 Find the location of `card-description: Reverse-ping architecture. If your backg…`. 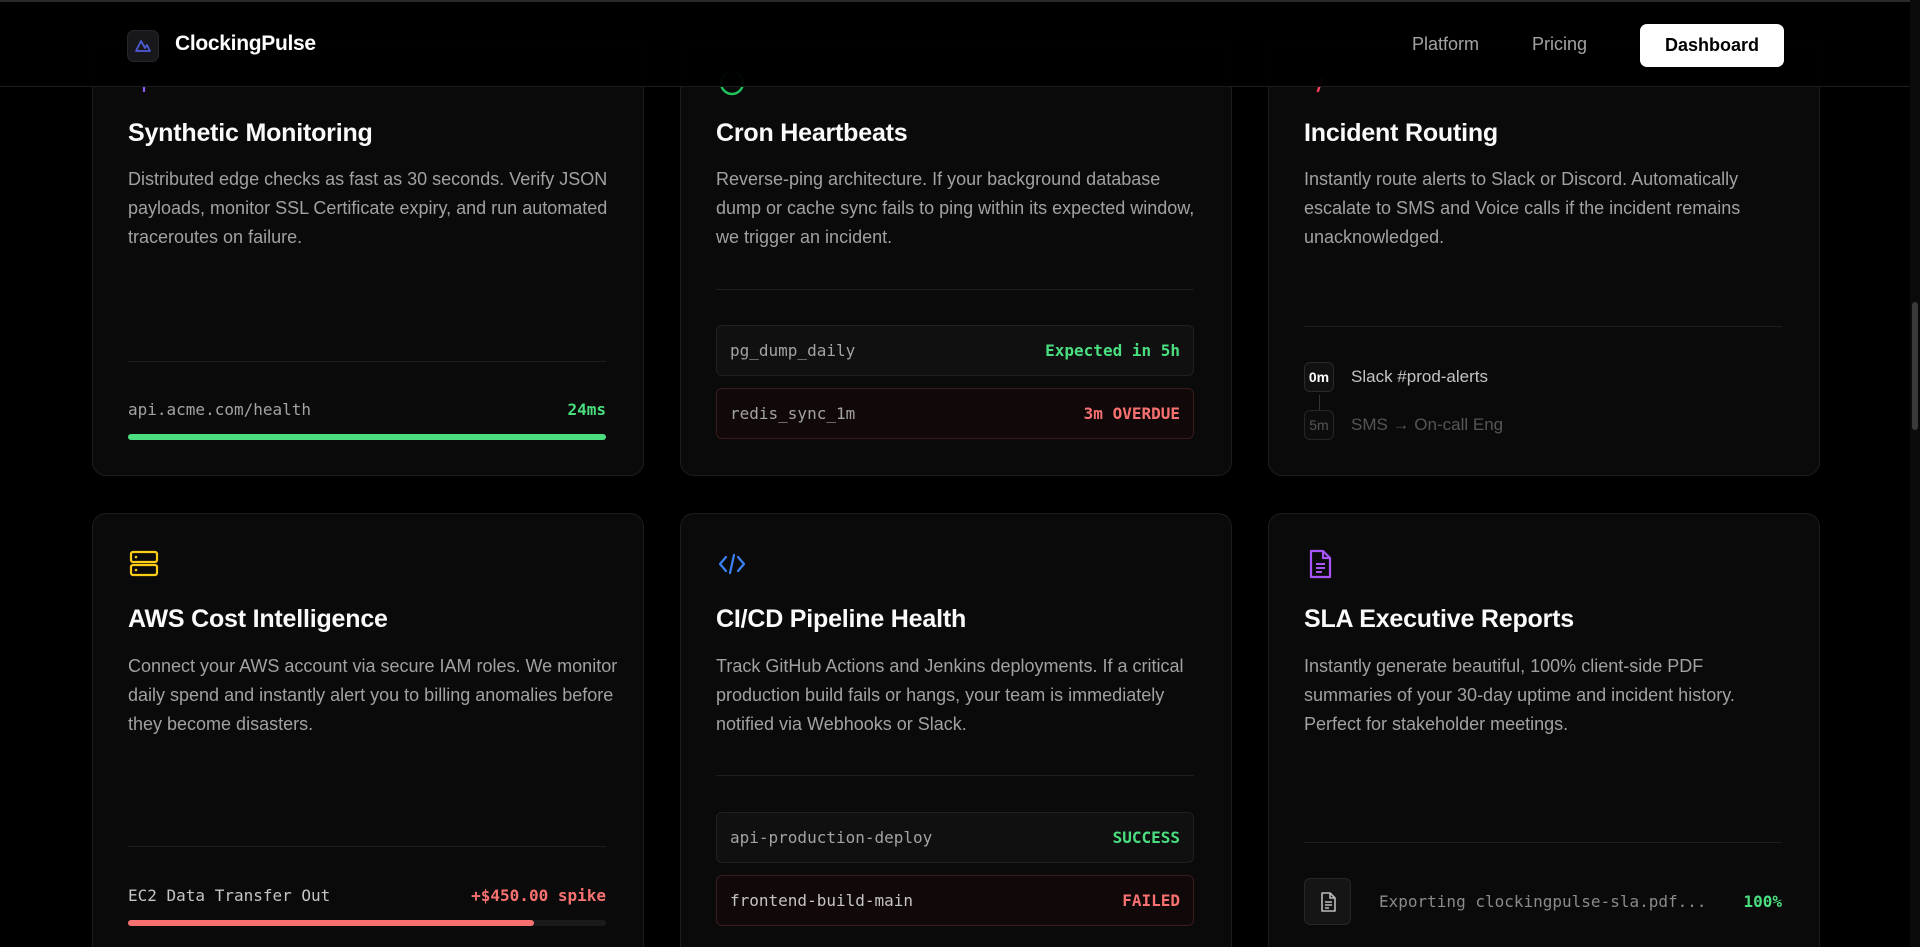

card-description: Reverse-ping architecture. If your backg… is located at coordinates (955, 208).